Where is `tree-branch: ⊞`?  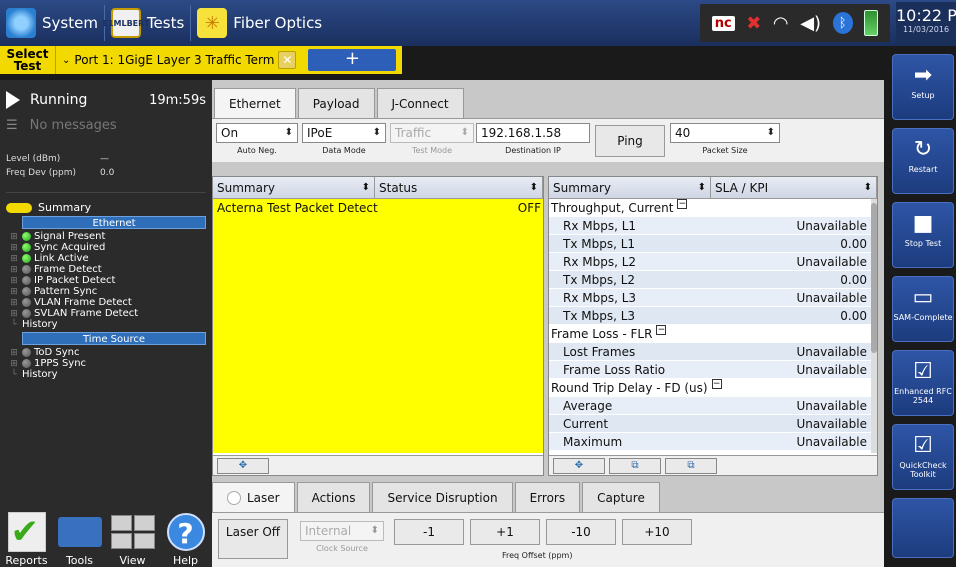 tree-branch: ⊞ is located at coordinates (14, 291).